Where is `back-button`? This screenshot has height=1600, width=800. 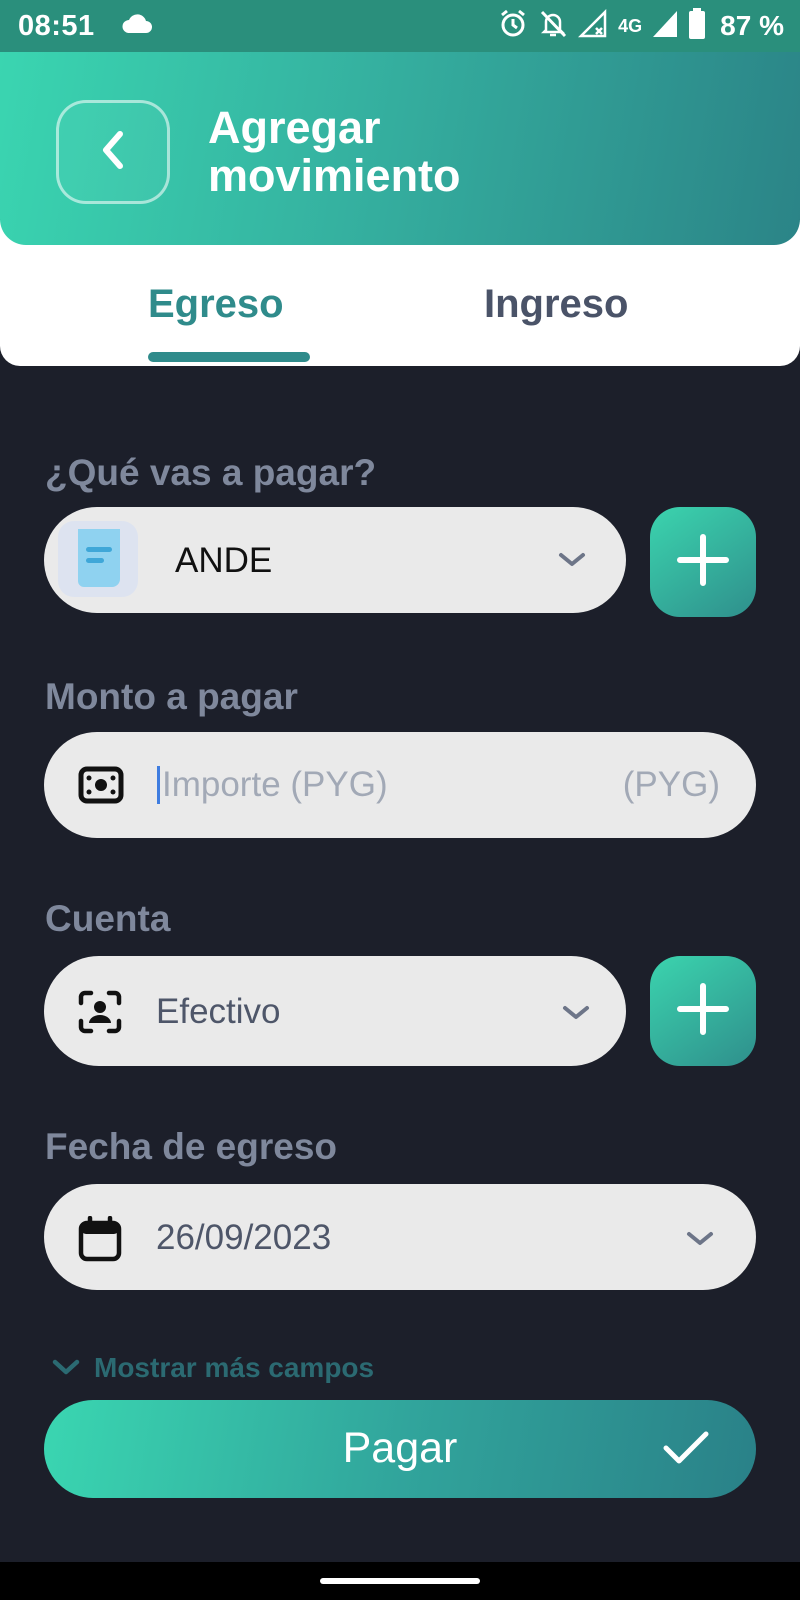 back-button is located at coordinates (113, 152).